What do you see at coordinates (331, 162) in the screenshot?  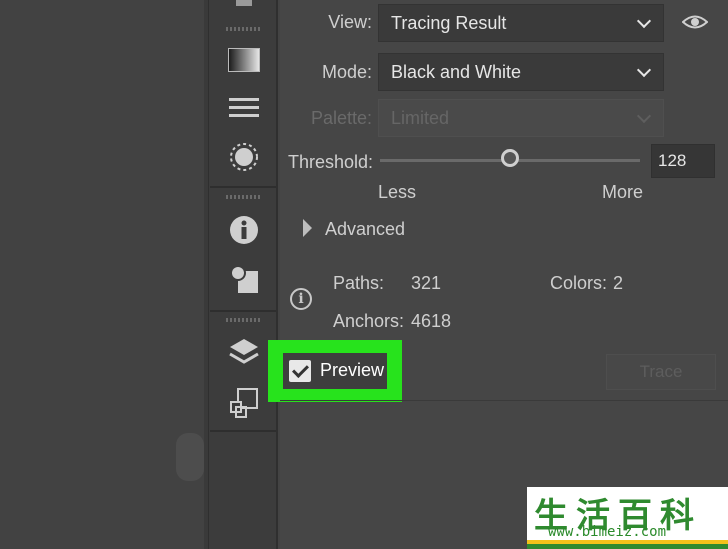 I see `threshold-label: Threshold:` at bounding box center [331, 162].